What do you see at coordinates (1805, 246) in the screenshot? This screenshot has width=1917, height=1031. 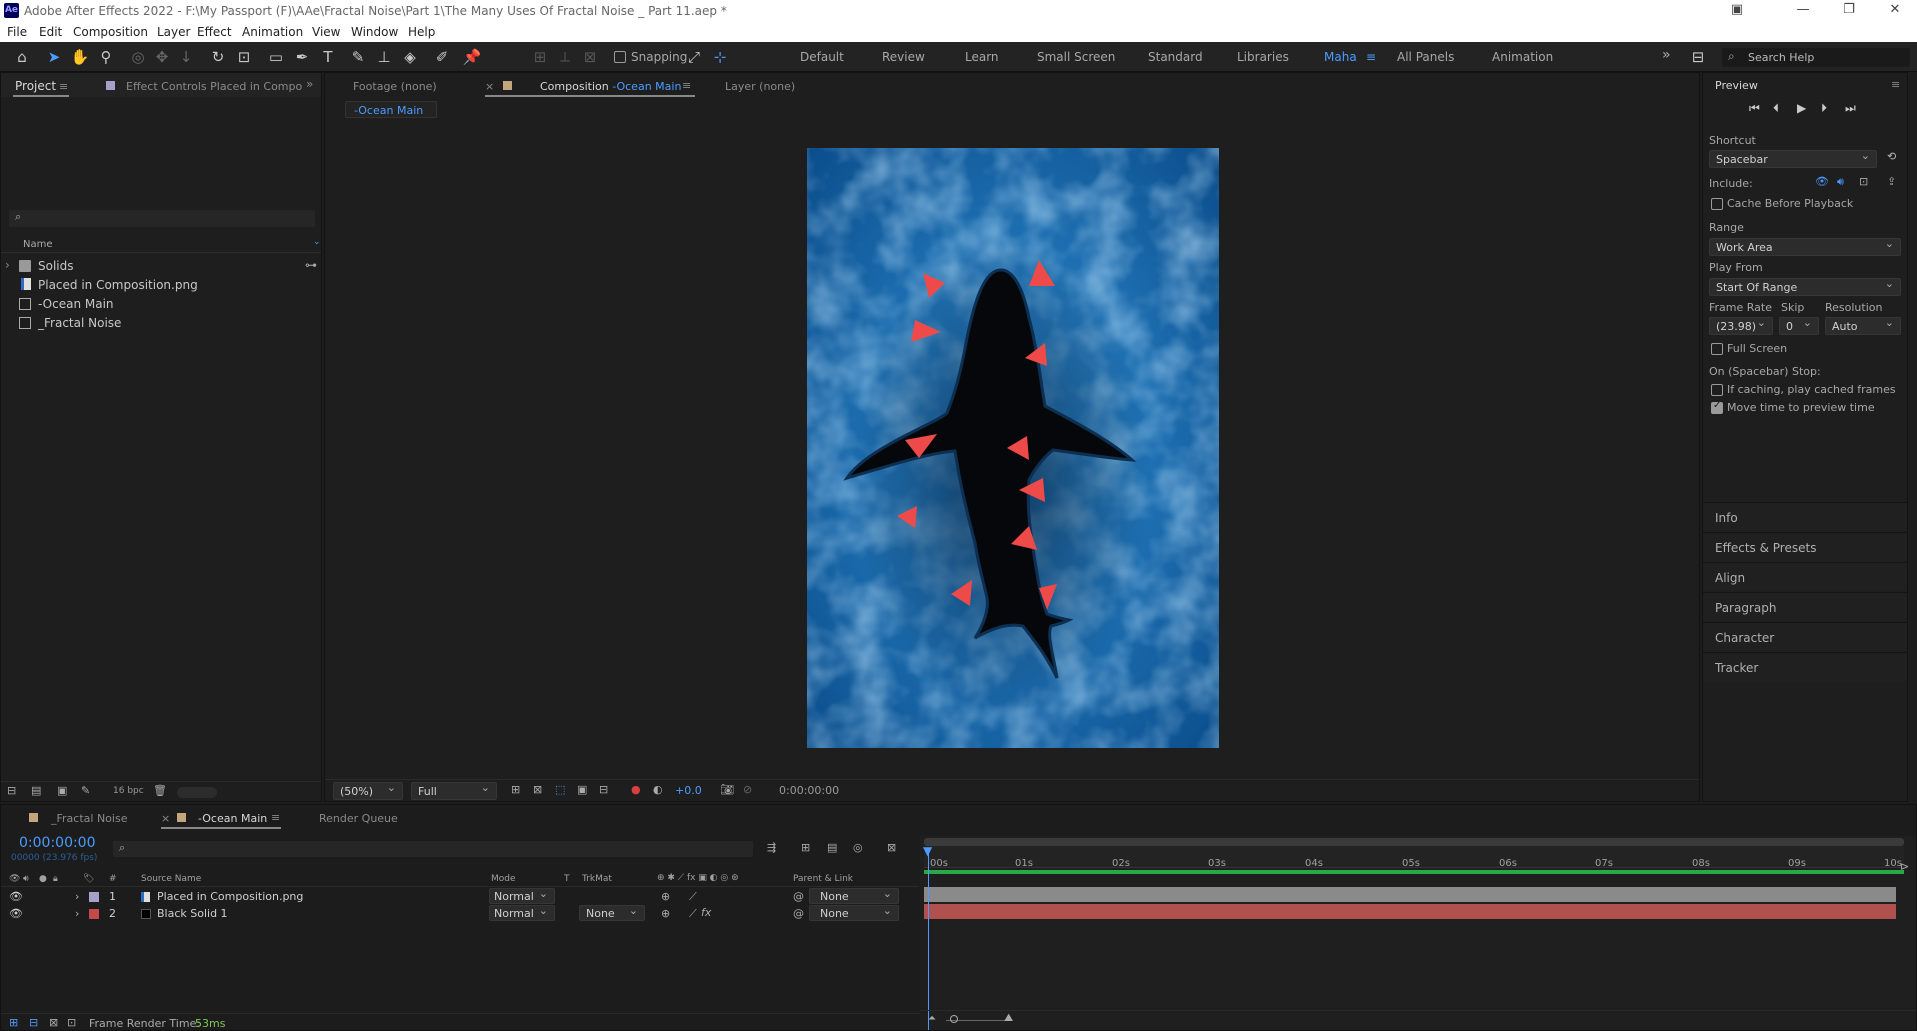 I see `range-dropdown: Work Area` at bounding box center [1805, 246].